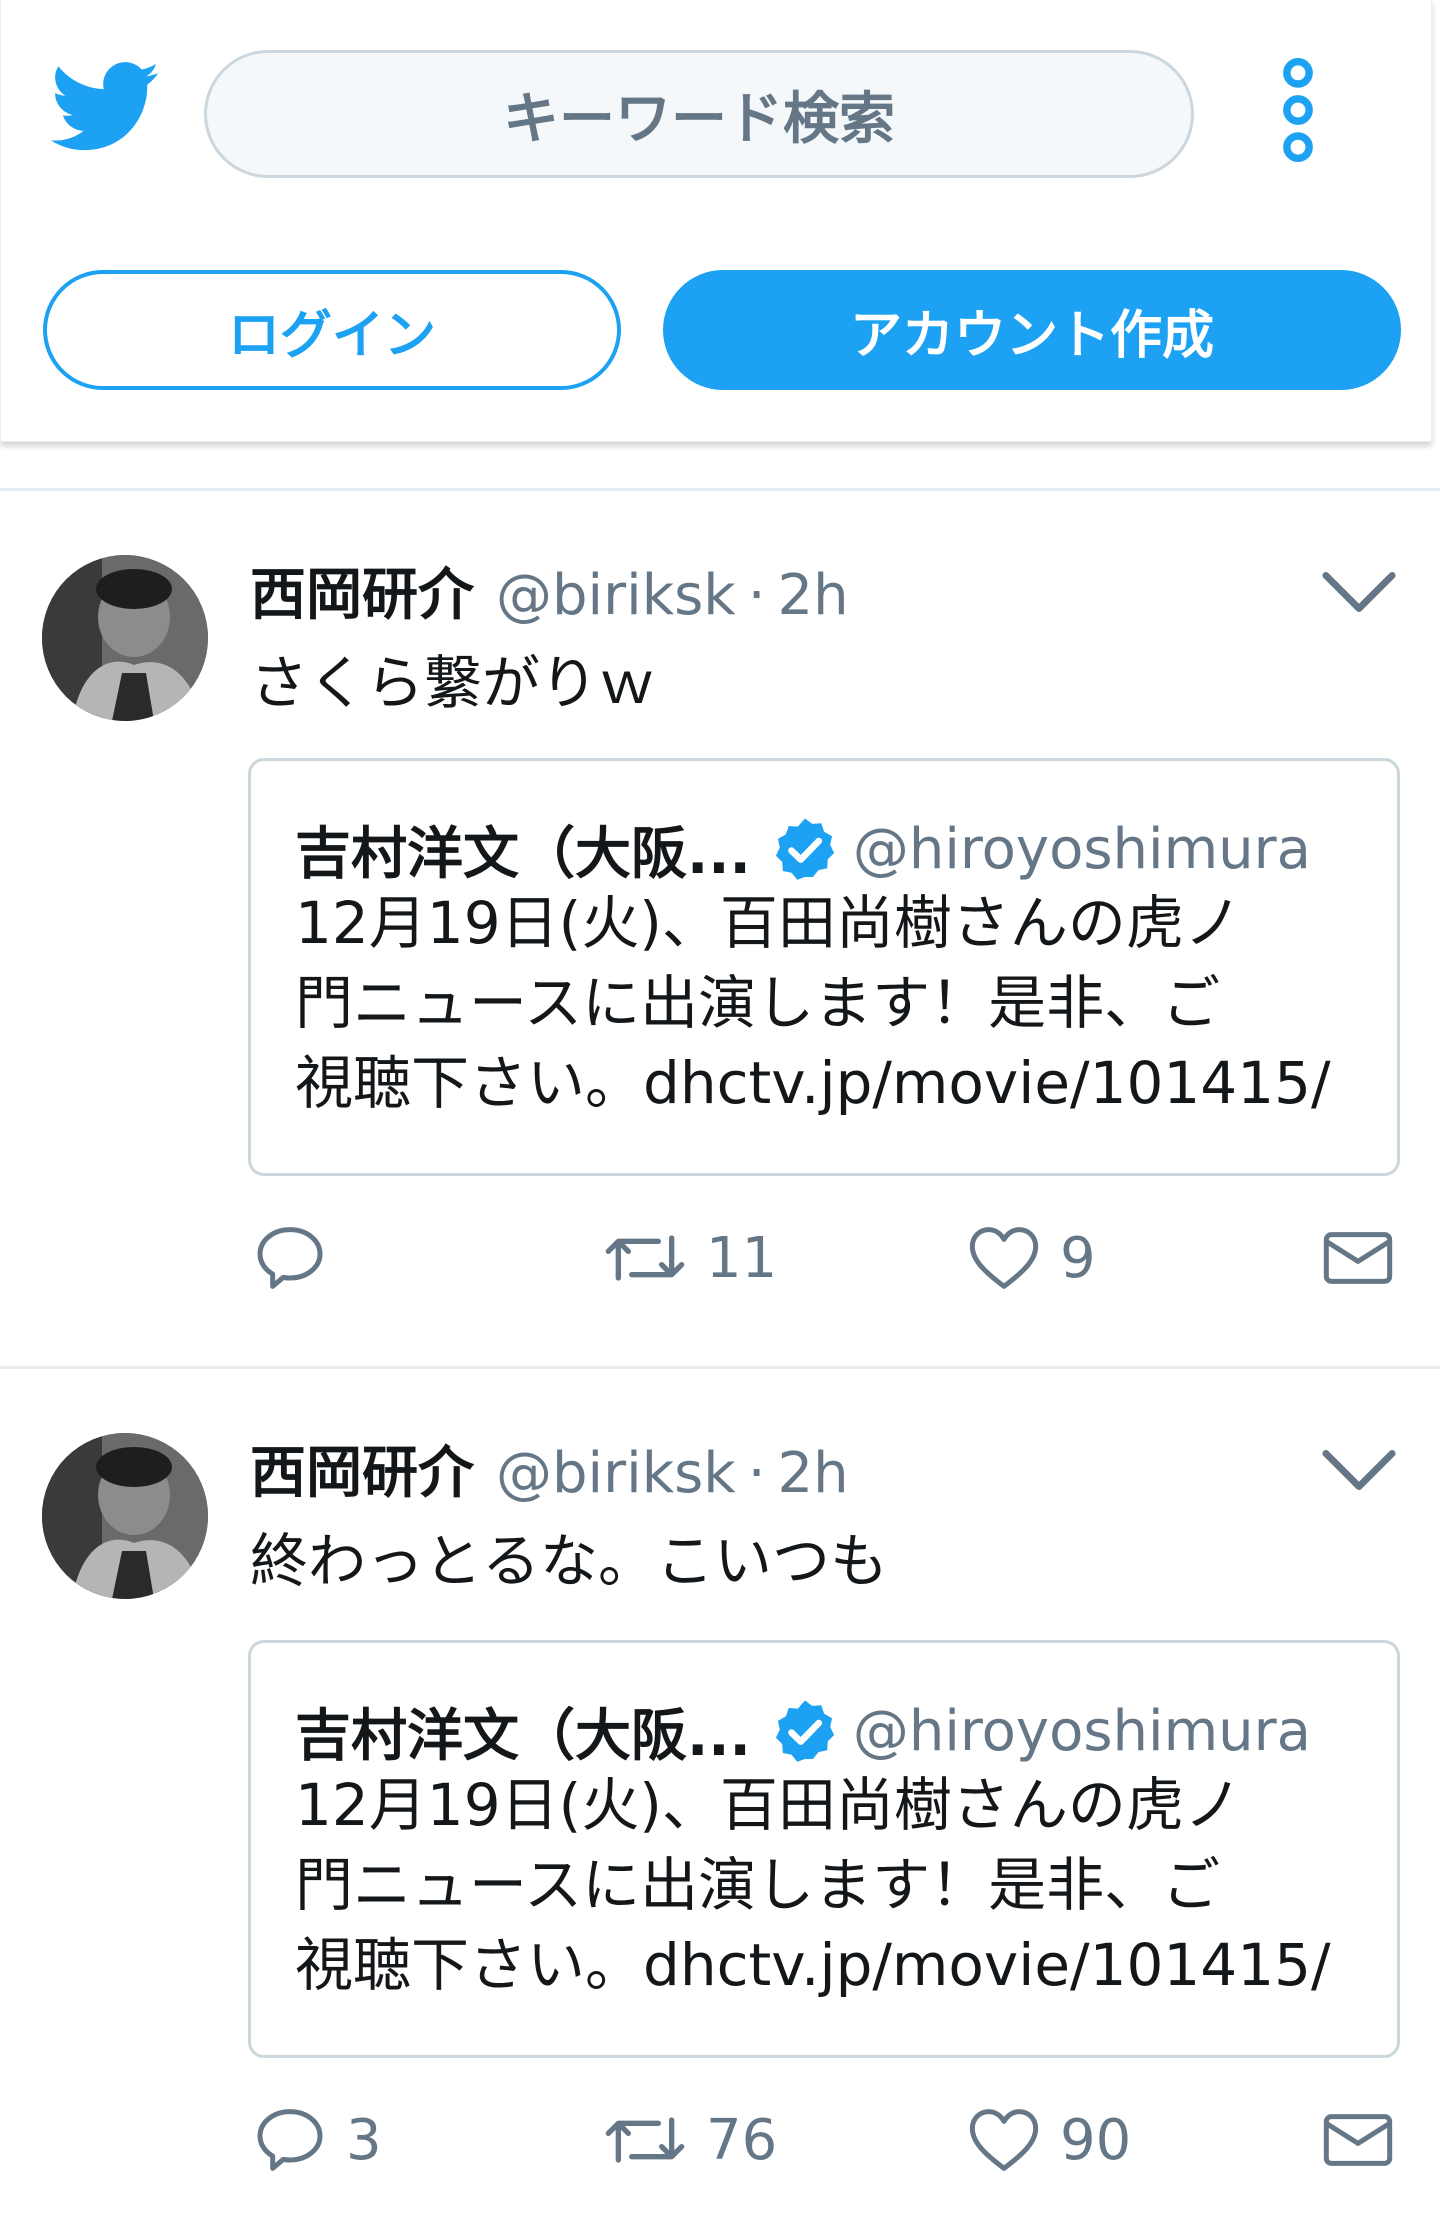 The image size is (1440, 2236). I want to click on like-count: 9, so click(1078, 1258).